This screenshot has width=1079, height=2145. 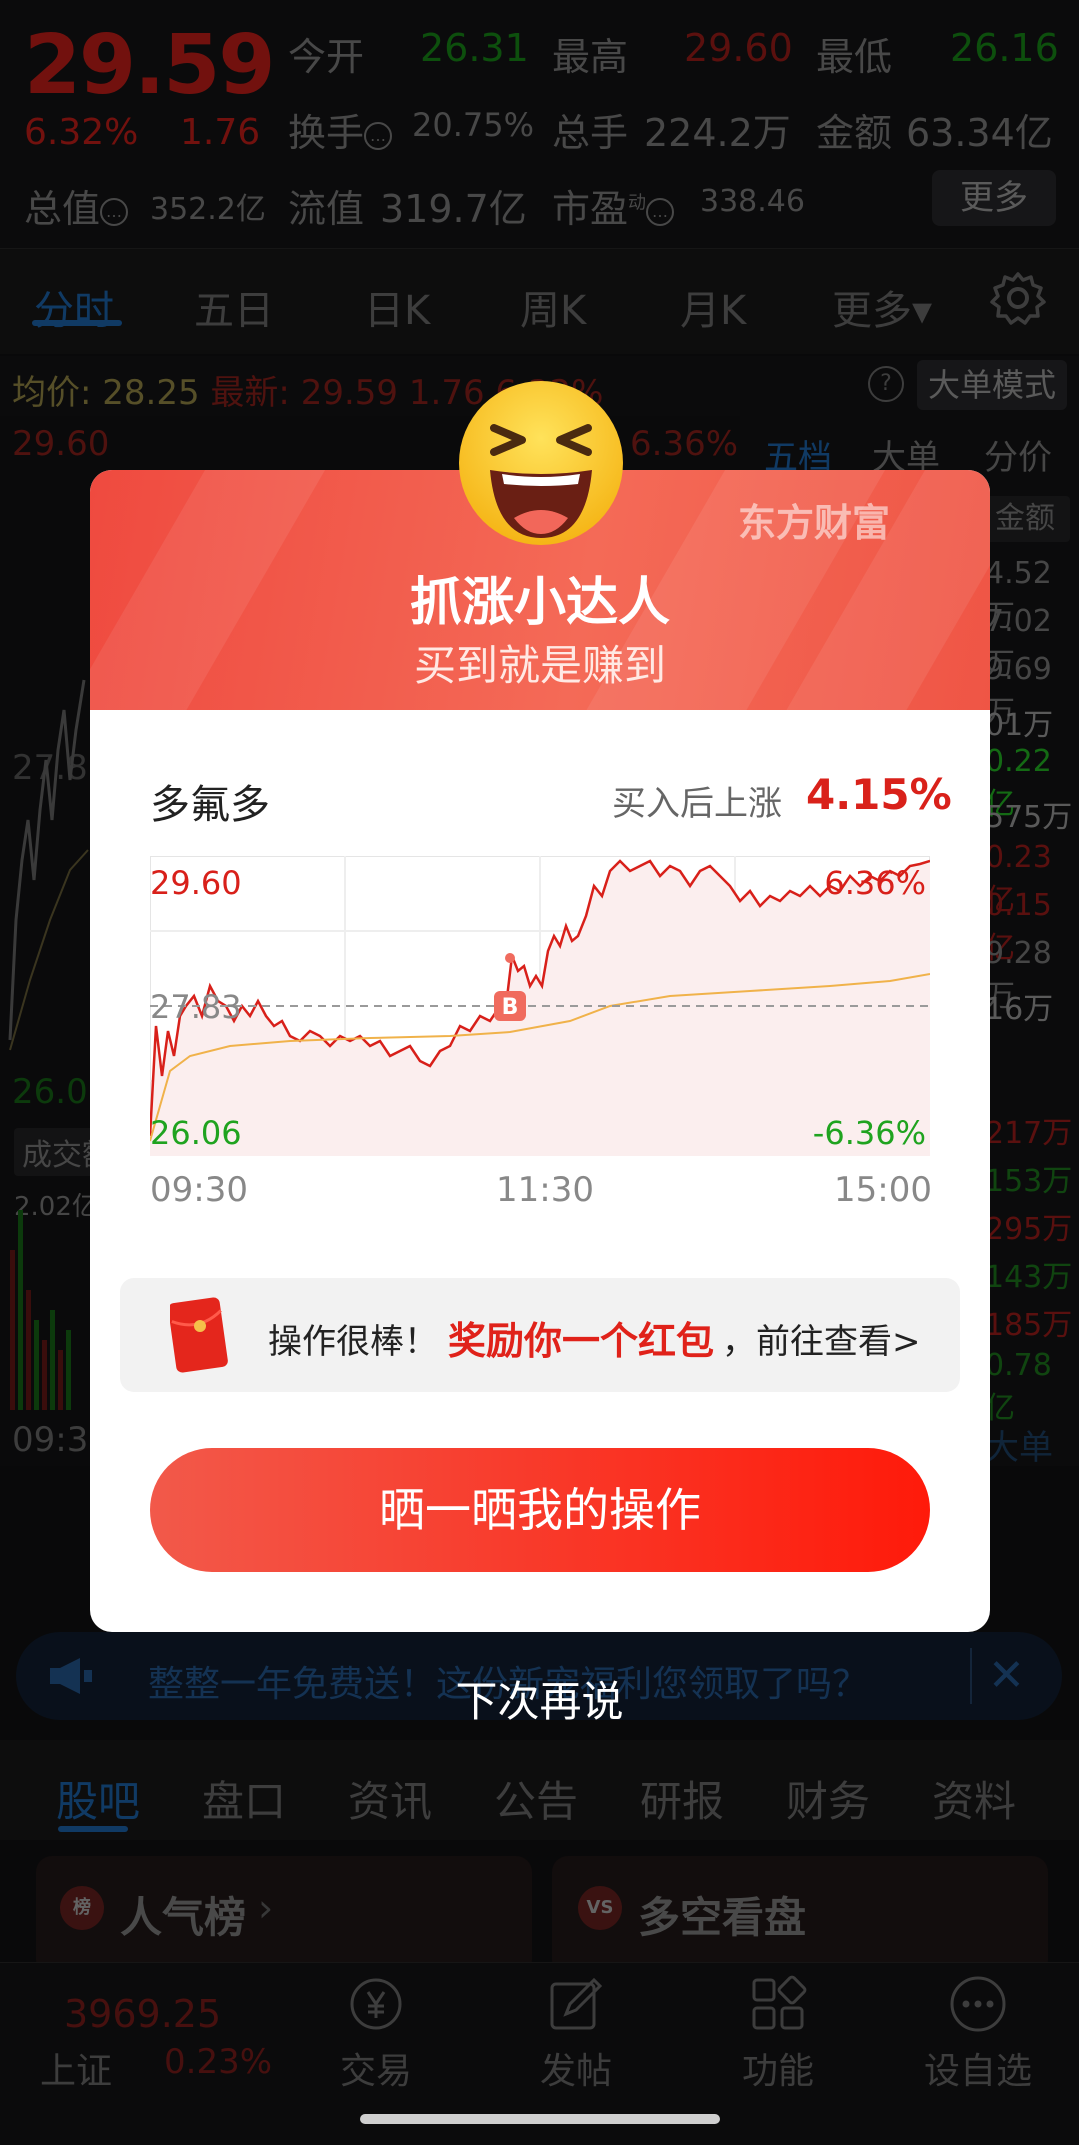 What do you see at coordinates (510, 958) in the screenshot?
I see `buy-point` at bounding box center [510, 958].